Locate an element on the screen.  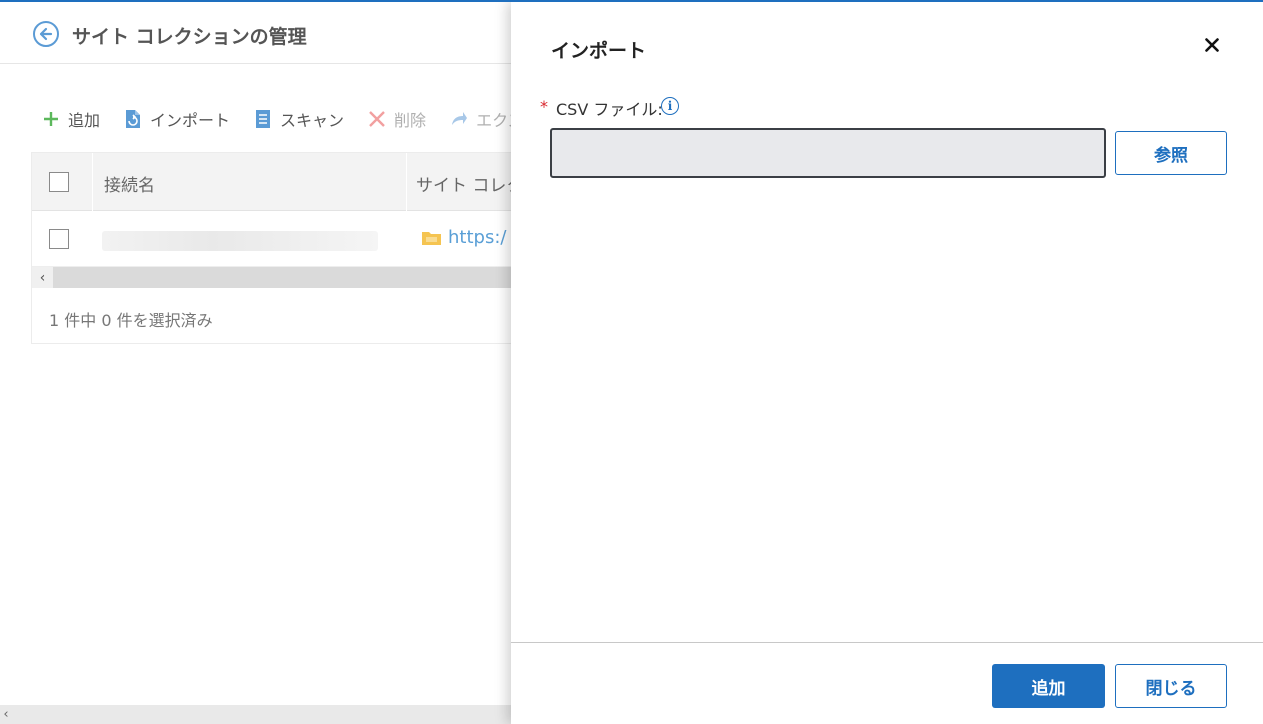
scan-button: スキャン is located at coordinates (298, 119).